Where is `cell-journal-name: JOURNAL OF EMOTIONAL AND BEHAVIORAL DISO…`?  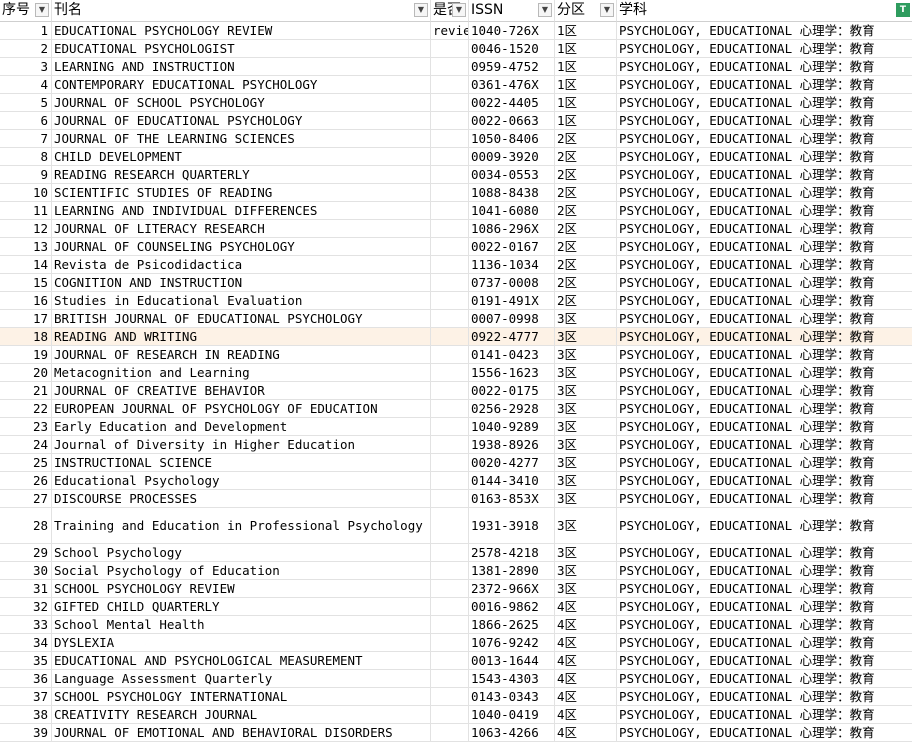
cell-journal-name: JOURNAL OF EMOTIONAL AND BEHAVIORAL DISO… is located at coordinates (241, 733).